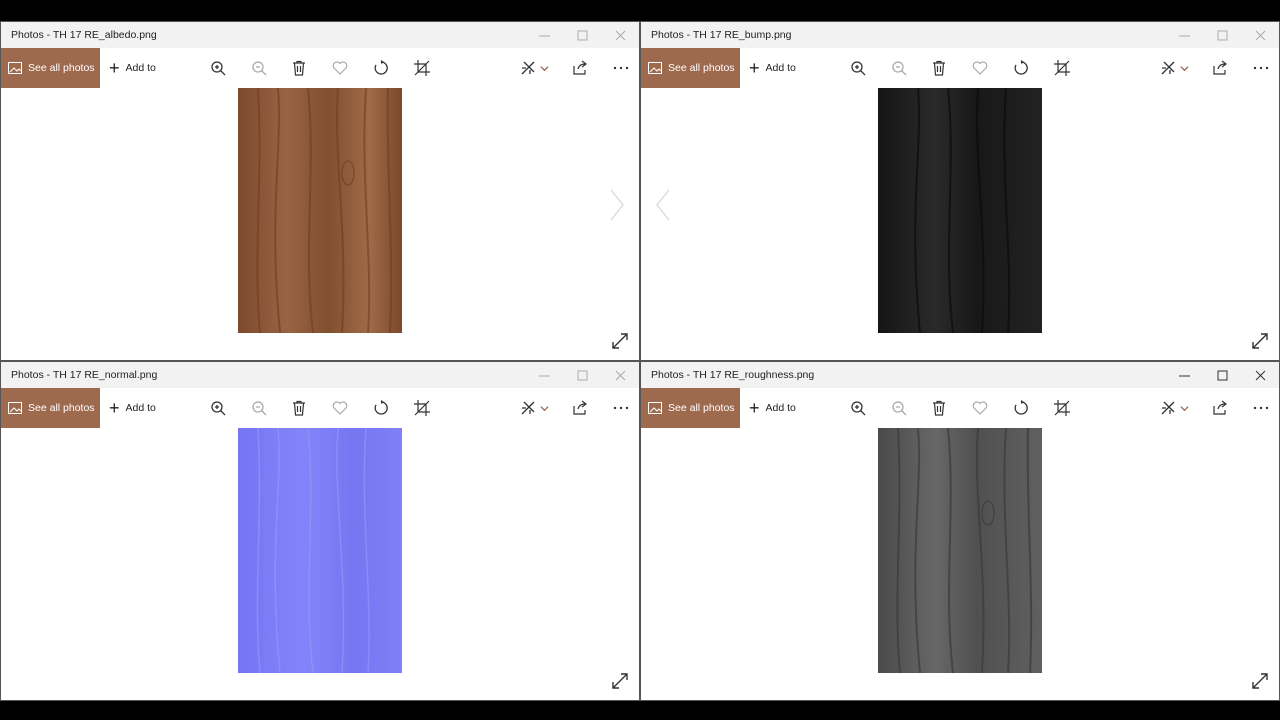  I want to click on photo-normal, so click(320, 550).